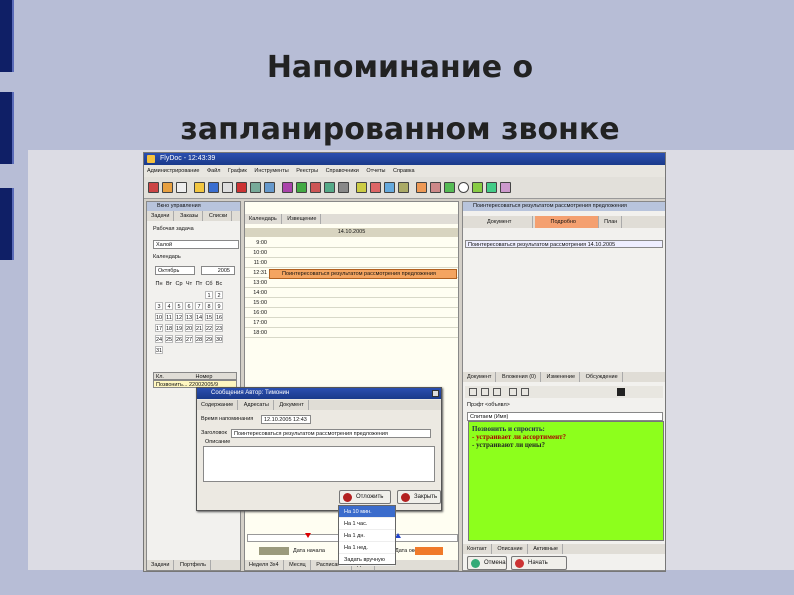 This screenshot has height=595, width=794. I want to click on calendar-day: 11, so click(169, 317).